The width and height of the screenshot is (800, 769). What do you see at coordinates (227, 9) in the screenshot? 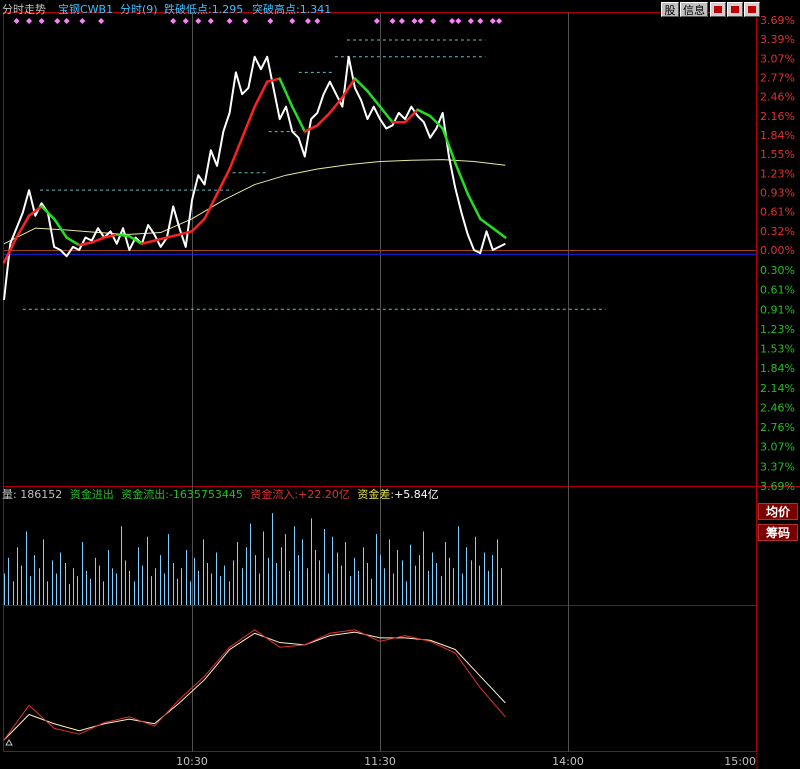
I see `break-low-value: 1.295` at bounding box center [227, 9].